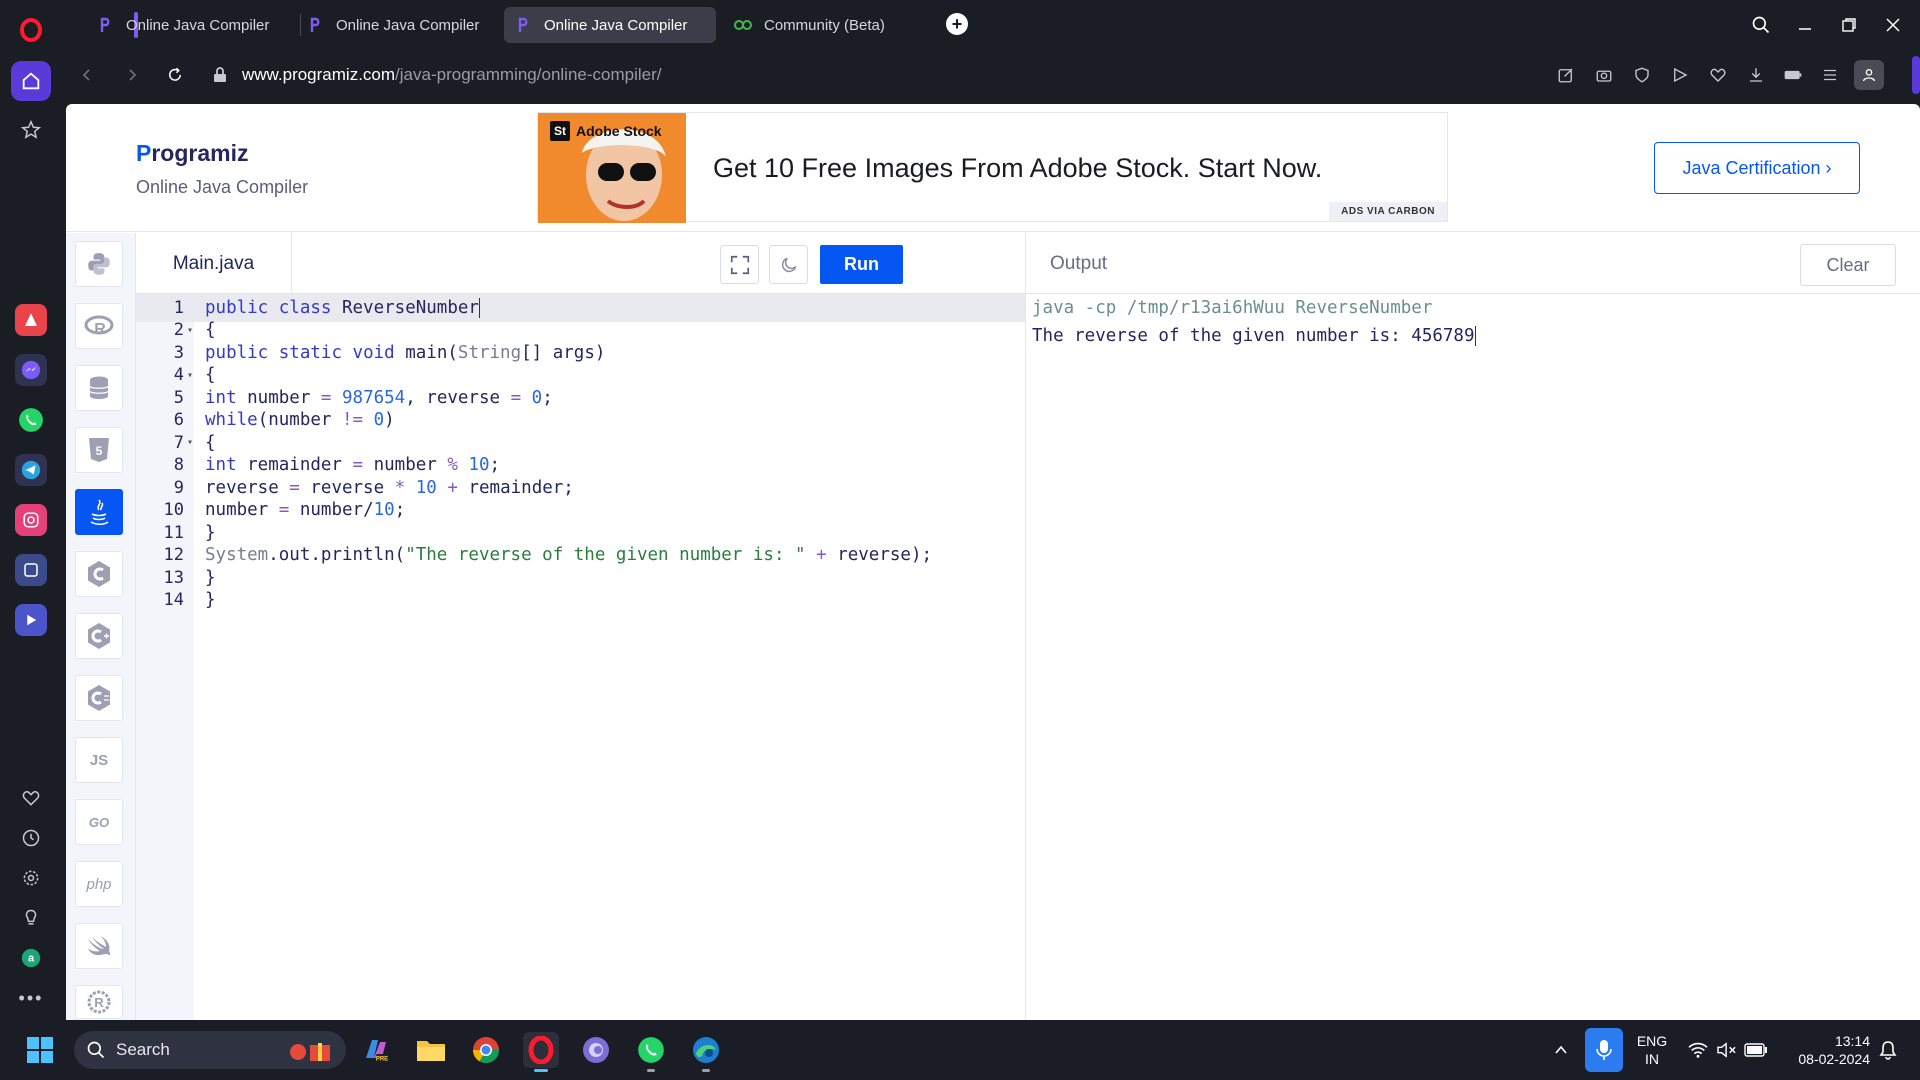 This screenshot has height=1080, width=1920. What do you see at coordinates (739, 264) in the screenshot?
I see `fullscreen-icon` at bounding box center [739, 264].